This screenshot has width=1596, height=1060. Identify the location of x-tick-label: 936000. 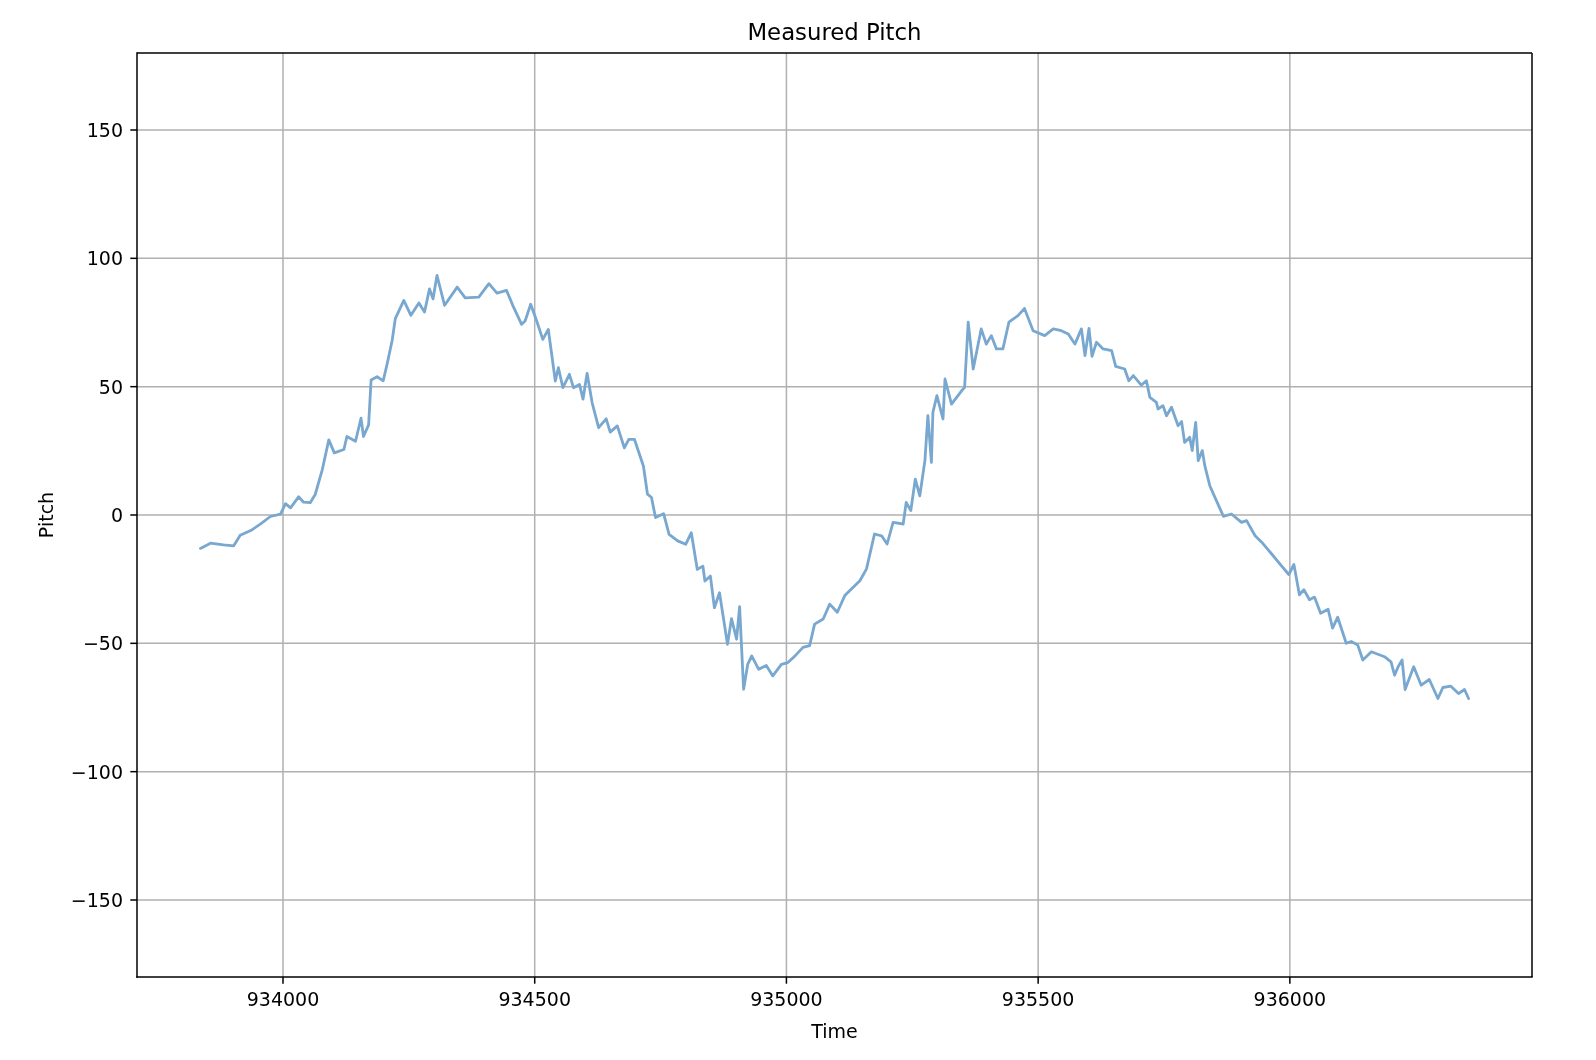
(1290, 999).